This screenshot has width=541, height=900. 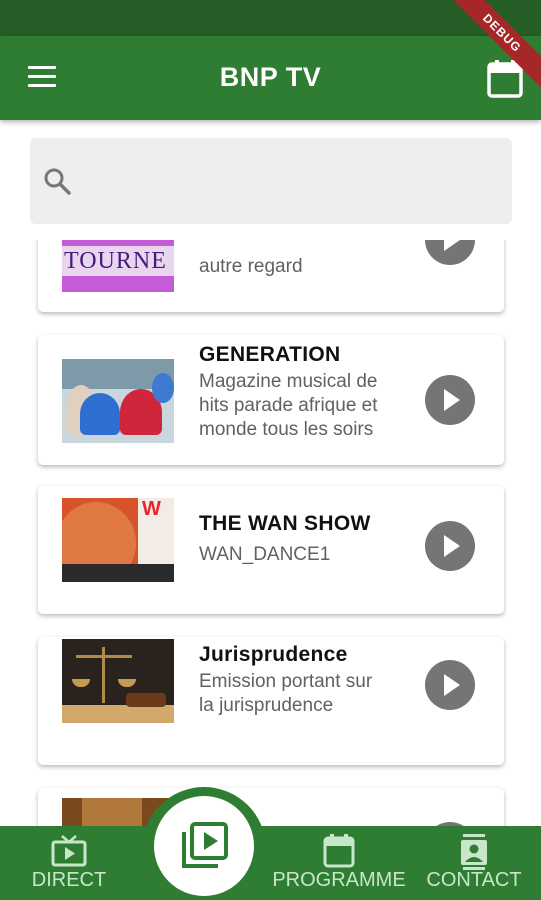 I want to click on program-description: WAN_DANCE1, so click(x=265, y=554).